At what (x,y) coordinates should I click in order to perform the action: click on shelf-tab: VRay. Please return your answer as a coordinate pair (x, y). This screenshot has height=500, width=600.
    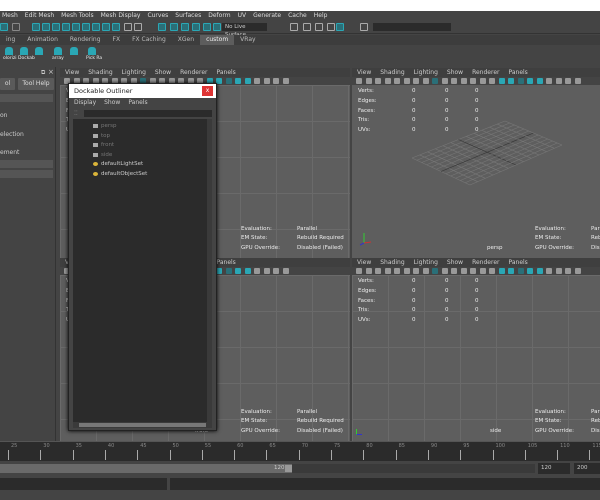
    Looking at the image, I should click on (247, 40).